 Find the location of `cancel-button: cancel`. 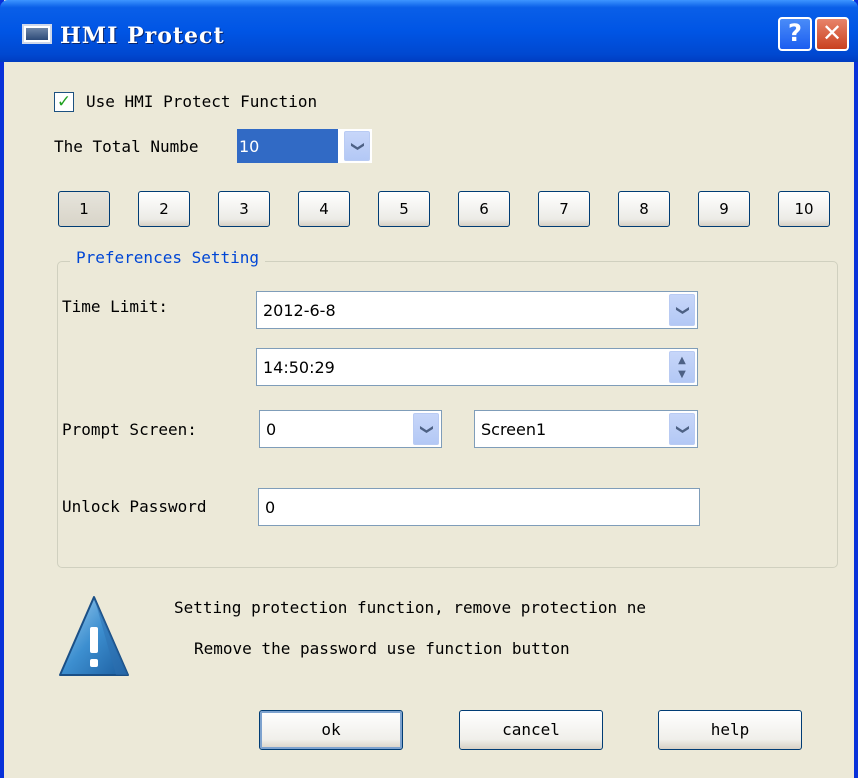

cancel-button: cancel is located at coordinates (531, 730).